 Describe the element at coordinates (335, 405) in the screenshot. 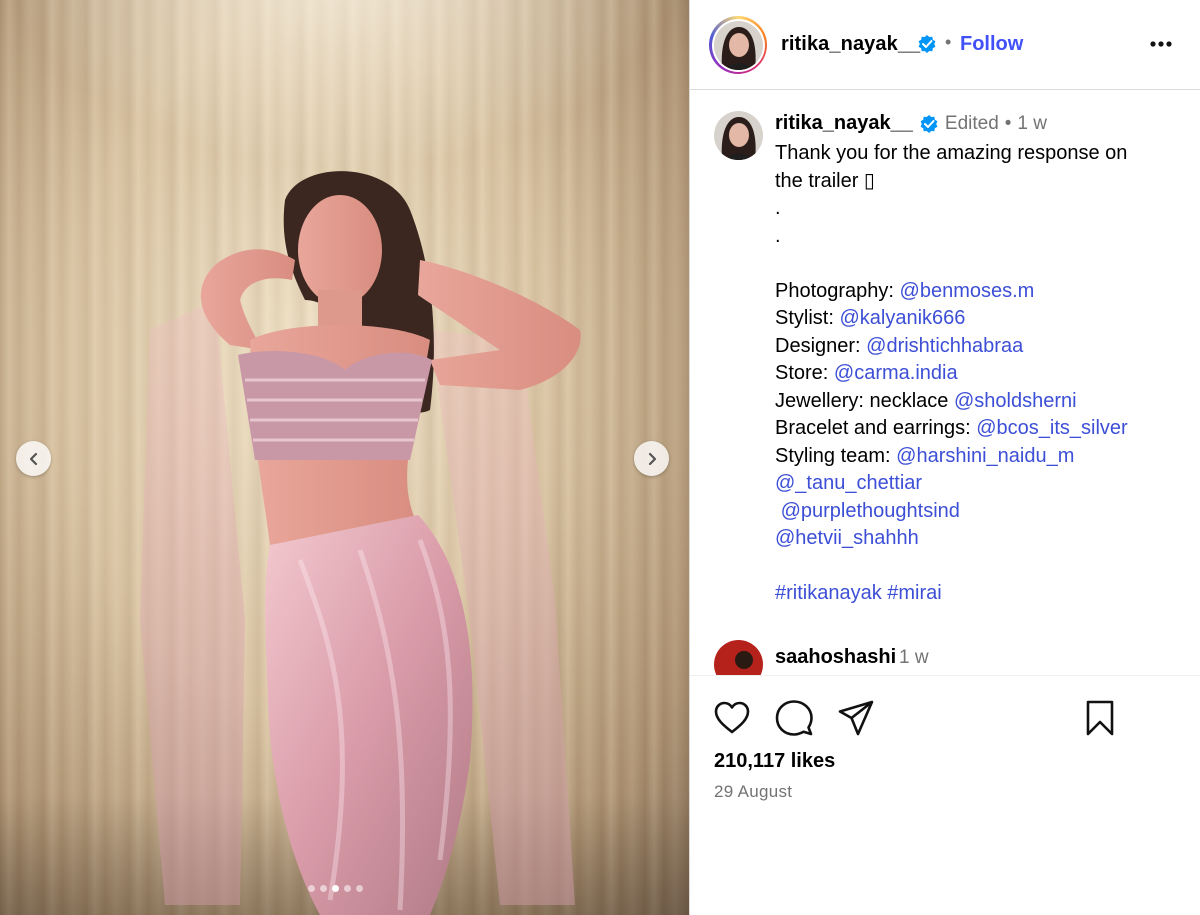

I see `blouse` at that location.